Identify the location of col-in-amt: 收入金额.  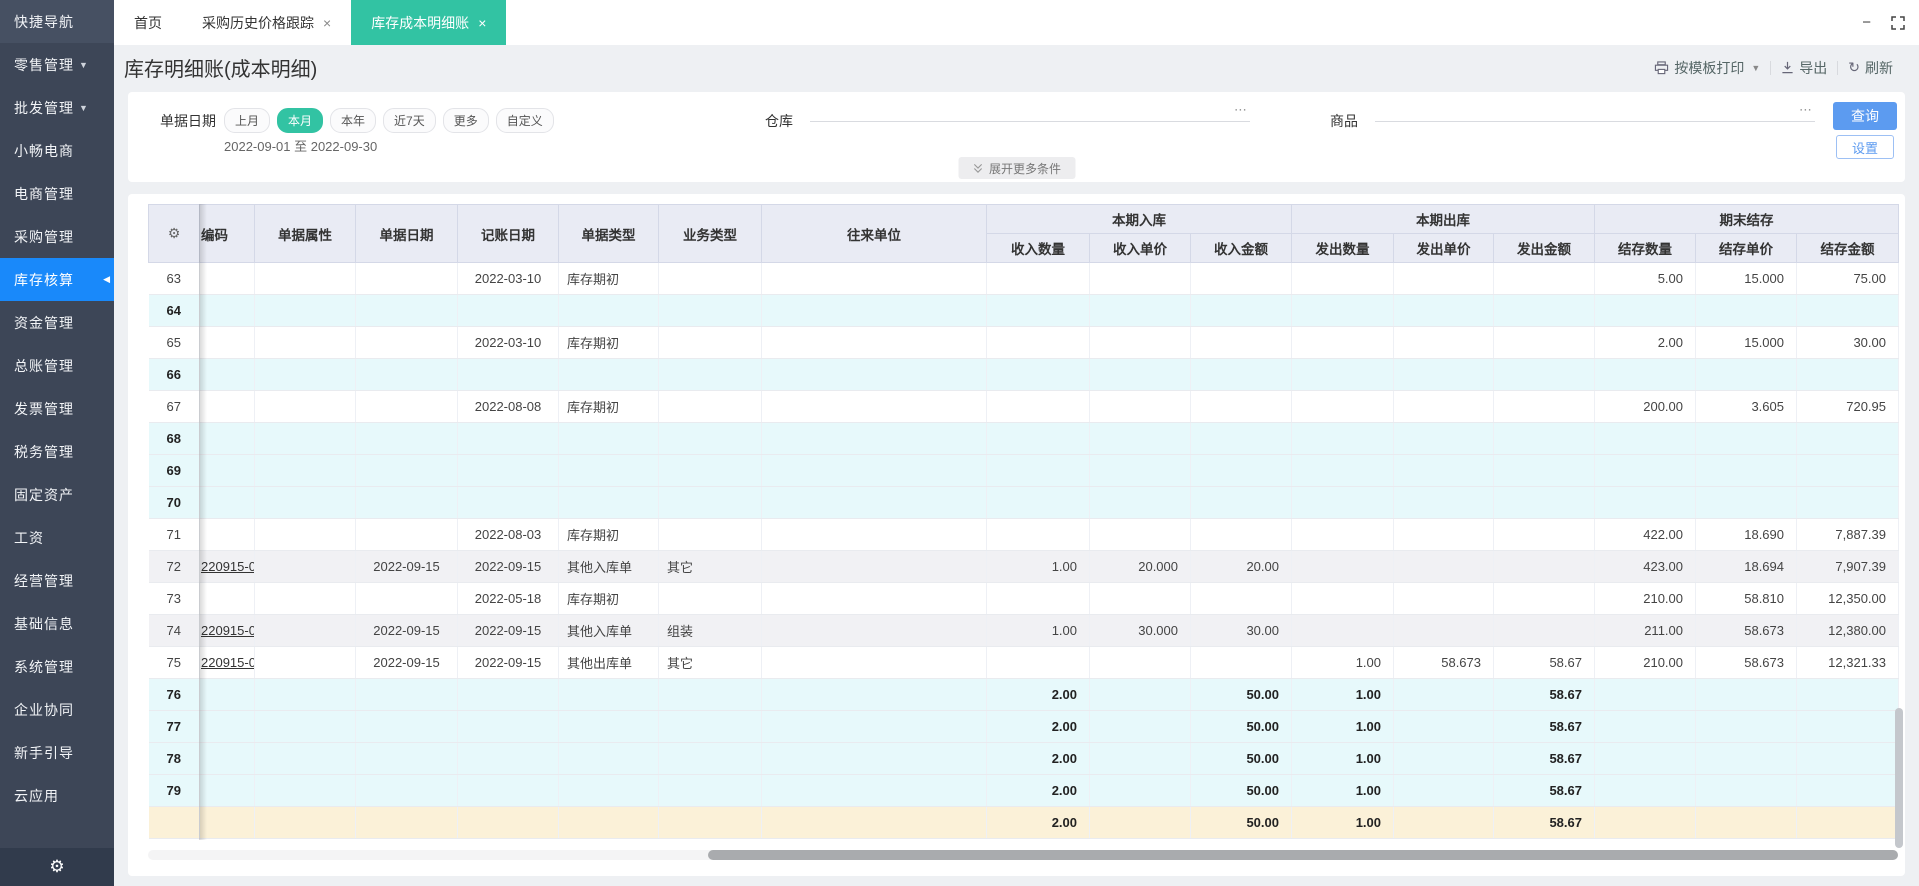
(1241, 248).